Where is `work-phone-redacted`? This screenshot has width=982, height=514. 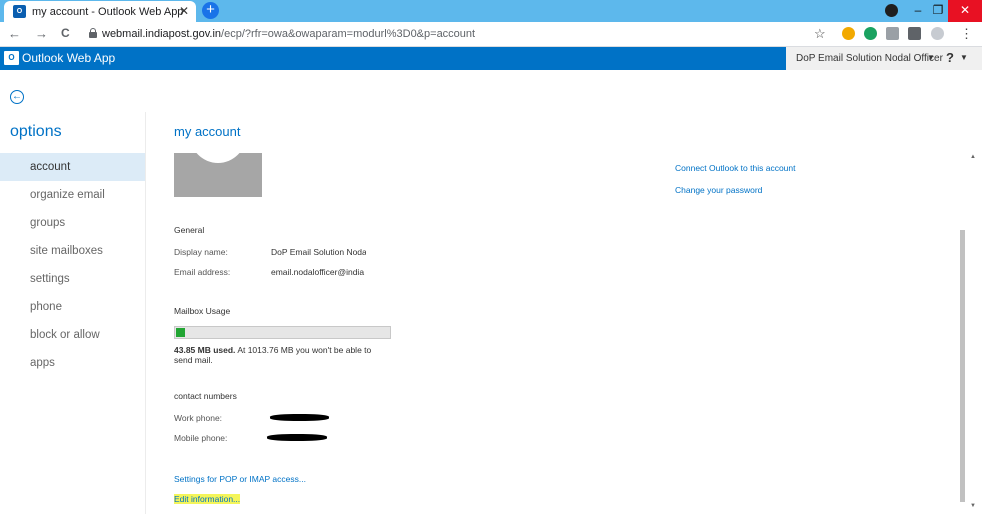
work-phone-redacted is located at coordinates (299, 417).